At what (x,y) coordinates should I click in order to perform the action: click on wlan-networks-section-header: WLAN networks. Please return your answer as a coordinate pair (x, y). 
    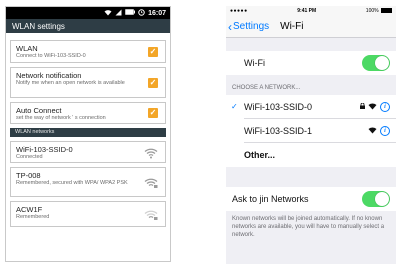
    Looking at the image, I should click on (88, 132).